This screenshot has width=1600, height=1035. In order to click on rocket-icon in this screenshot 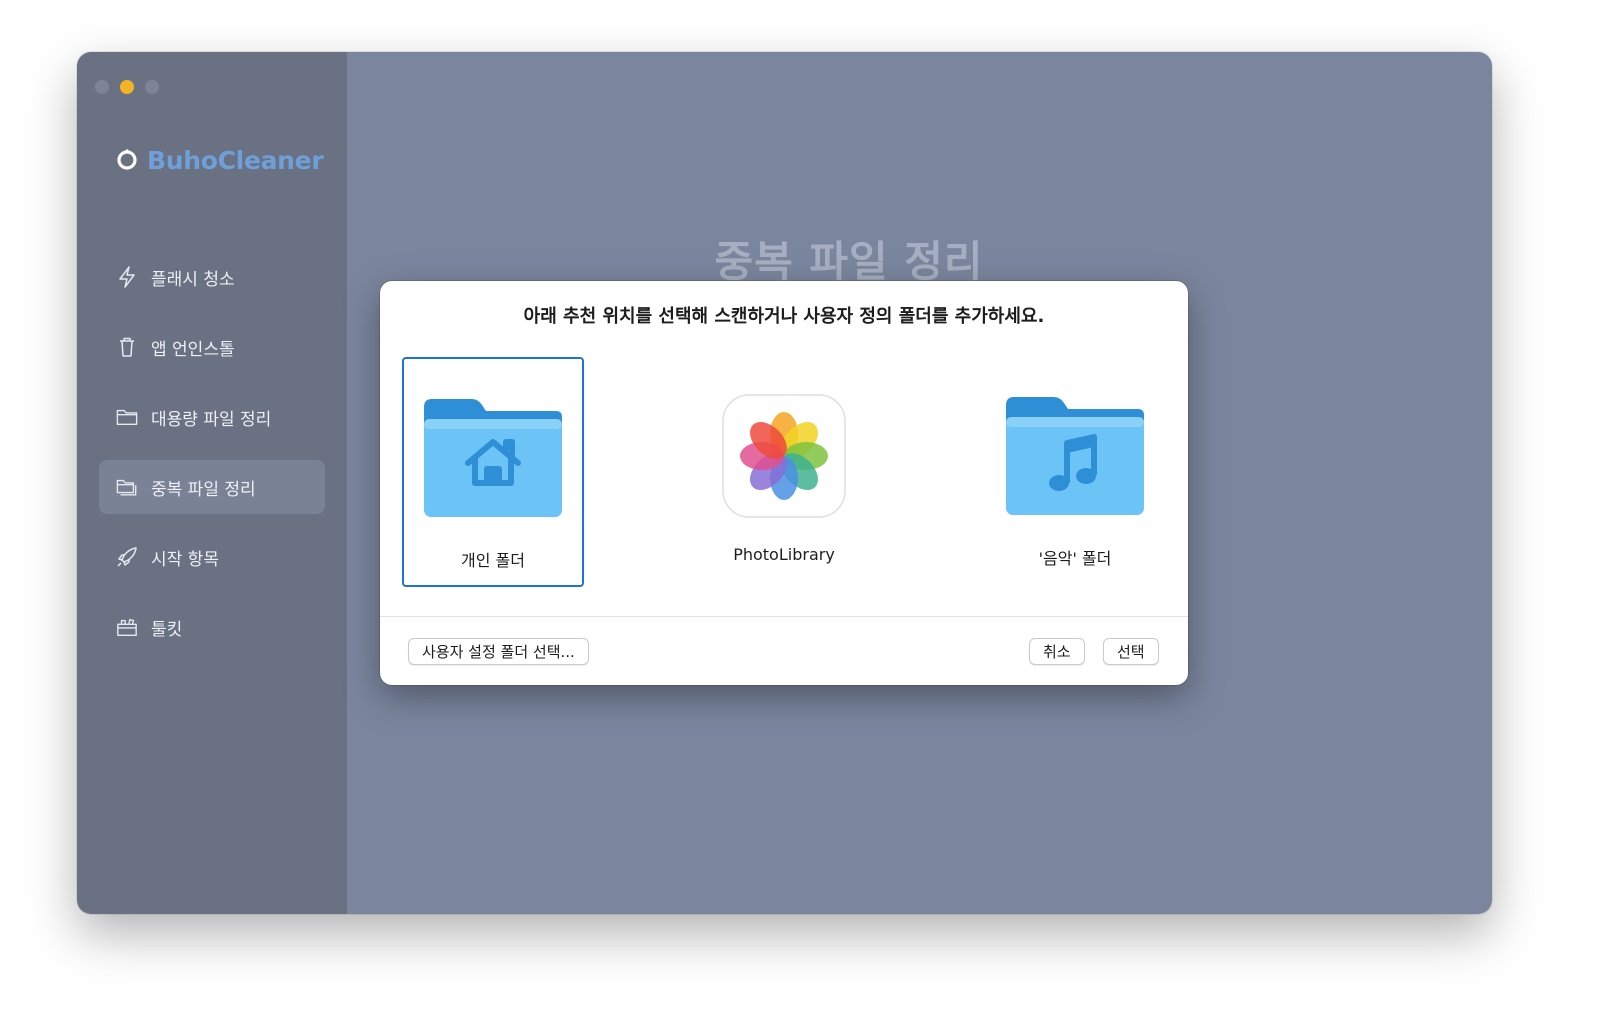, I will do `click(127, 557)`.